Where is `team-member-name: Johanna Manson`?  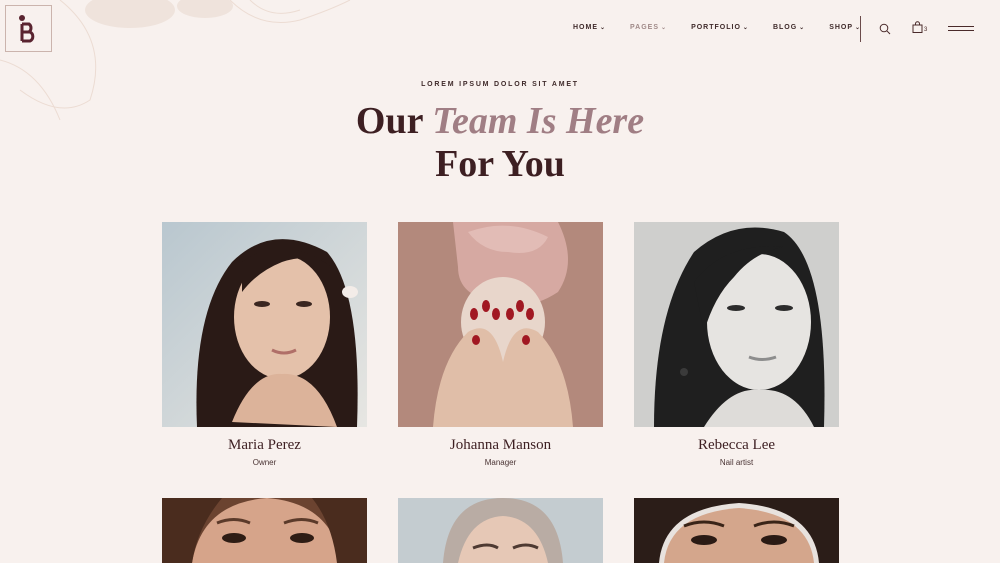 team-member-name: Johanna Manson is located at coordinates (500, 445).